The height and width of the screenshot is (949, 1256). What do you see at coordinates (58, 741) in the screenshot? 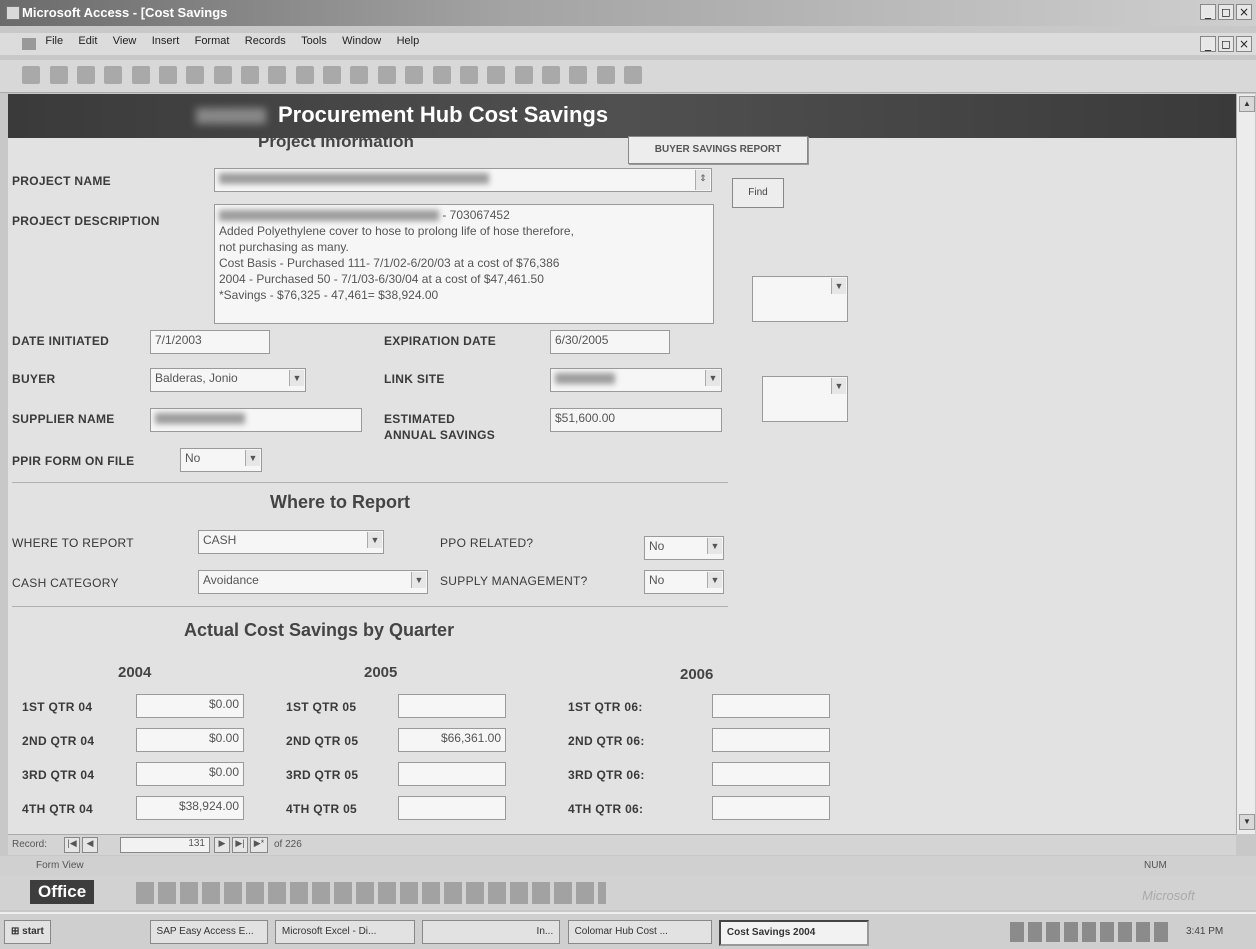
I see `qtr-label-2nd-04: 2ND QTR 04` at bounding box center [58, 741].